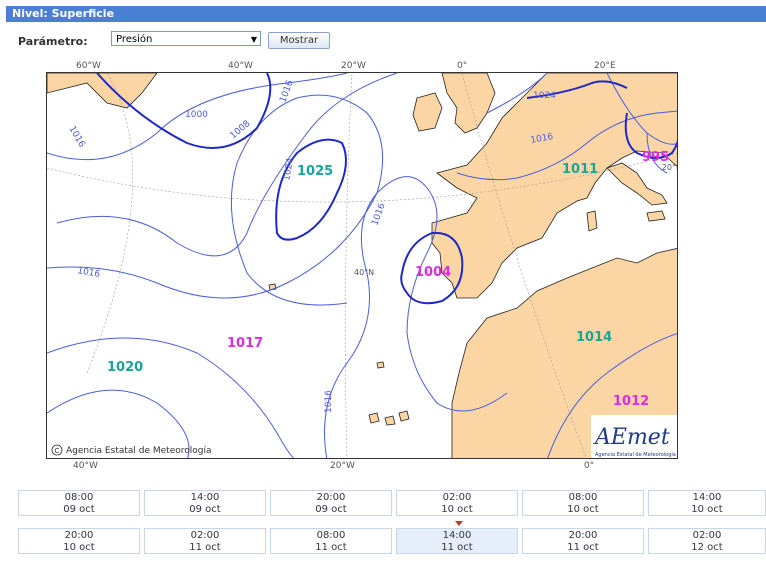 Image resolution: width=766 pixels, height=566 pixels. I want to click on time-cell-selected: 14:00 11 oct, so click(457, 541).